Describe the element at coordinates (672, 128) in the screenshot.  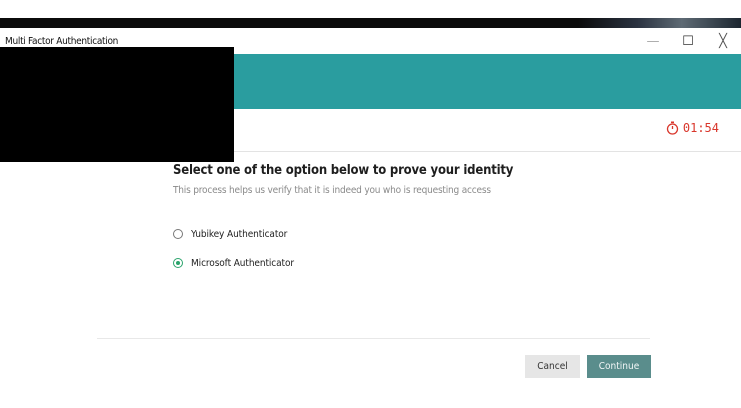
I see `stopwatch-icon` at that location.